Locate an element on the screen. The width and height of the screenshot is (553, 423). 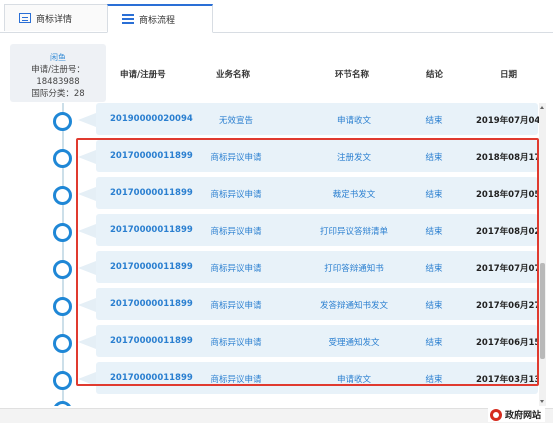
column-header-step: 环节名称 is located at coordinates (352, 75).